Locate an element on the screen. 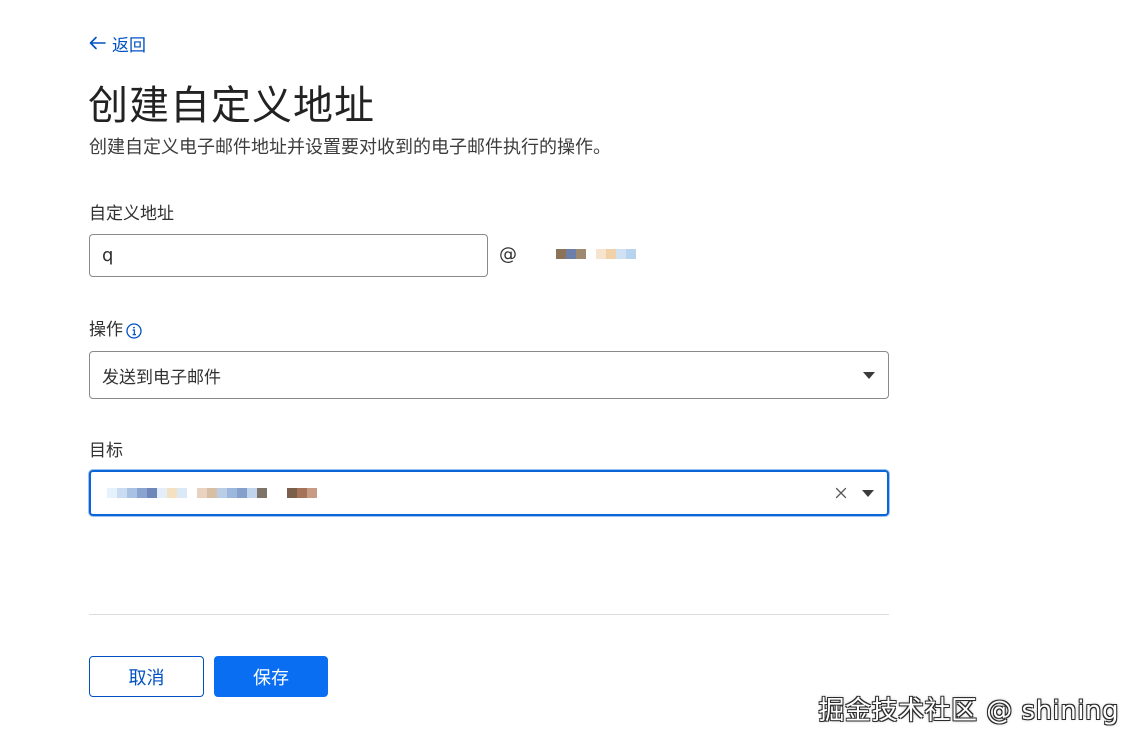 The width and height of the screenshot is (1141, 745). custom-address-input is located at coordinates (288, 255).